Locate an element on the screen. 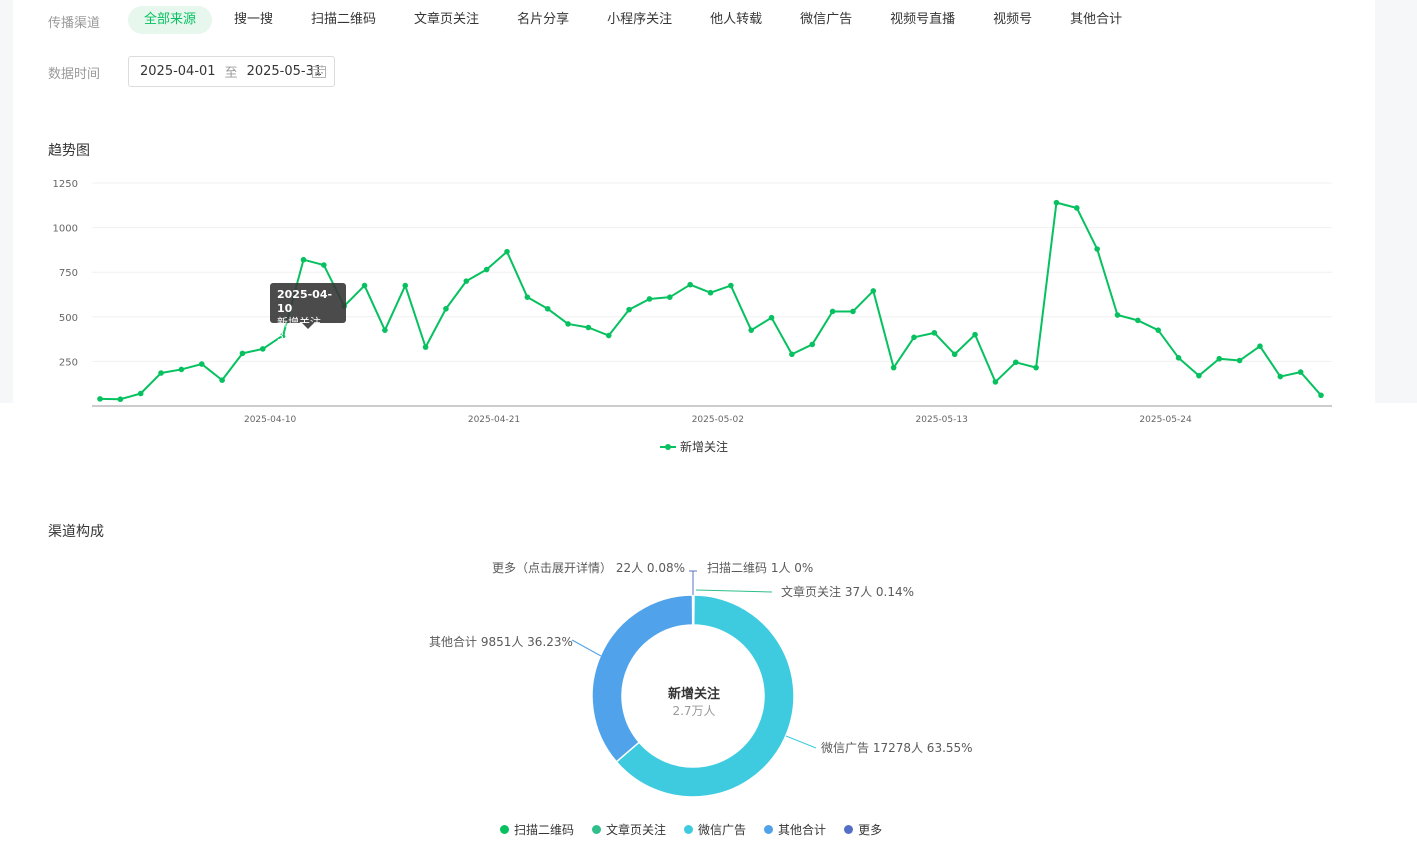  date-separator: 至 is located at coordinates (231, 73).